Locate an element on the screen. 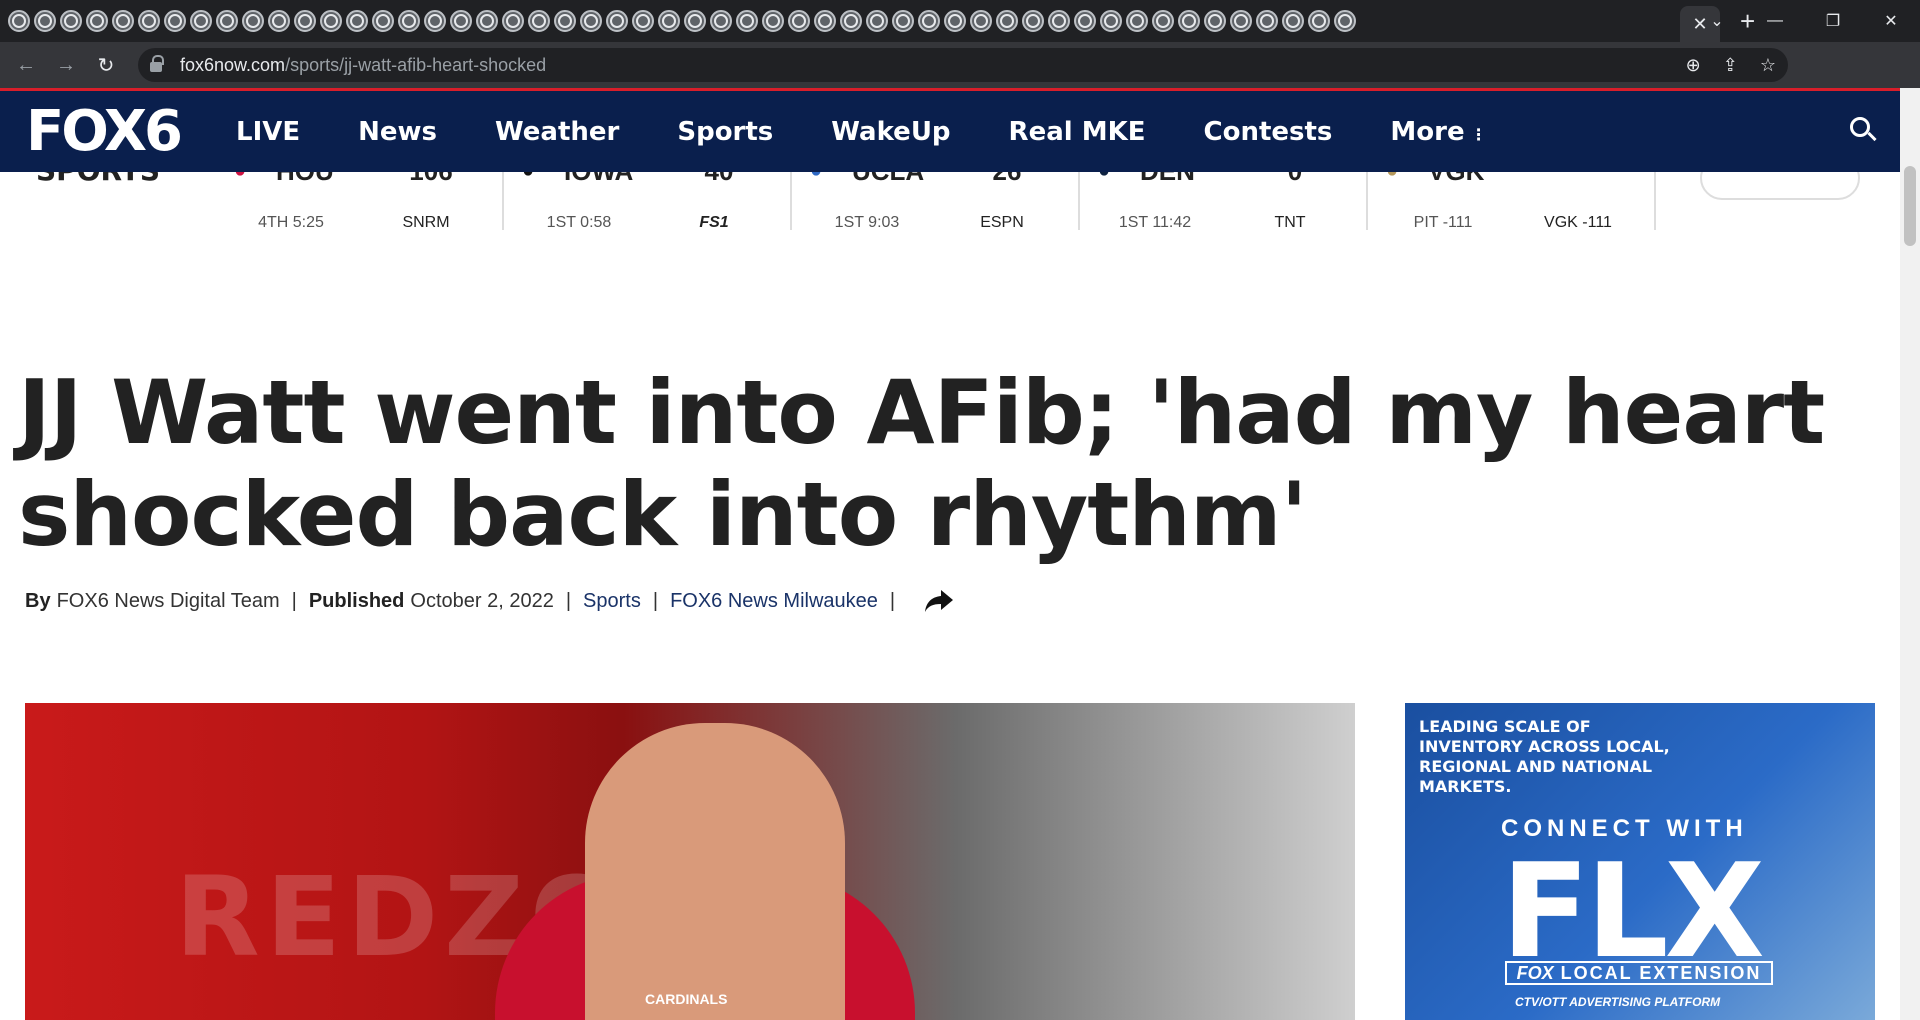 The width and height of the screenshot is (1920, 1020). lock-icon is located at coordinates (157, 63).